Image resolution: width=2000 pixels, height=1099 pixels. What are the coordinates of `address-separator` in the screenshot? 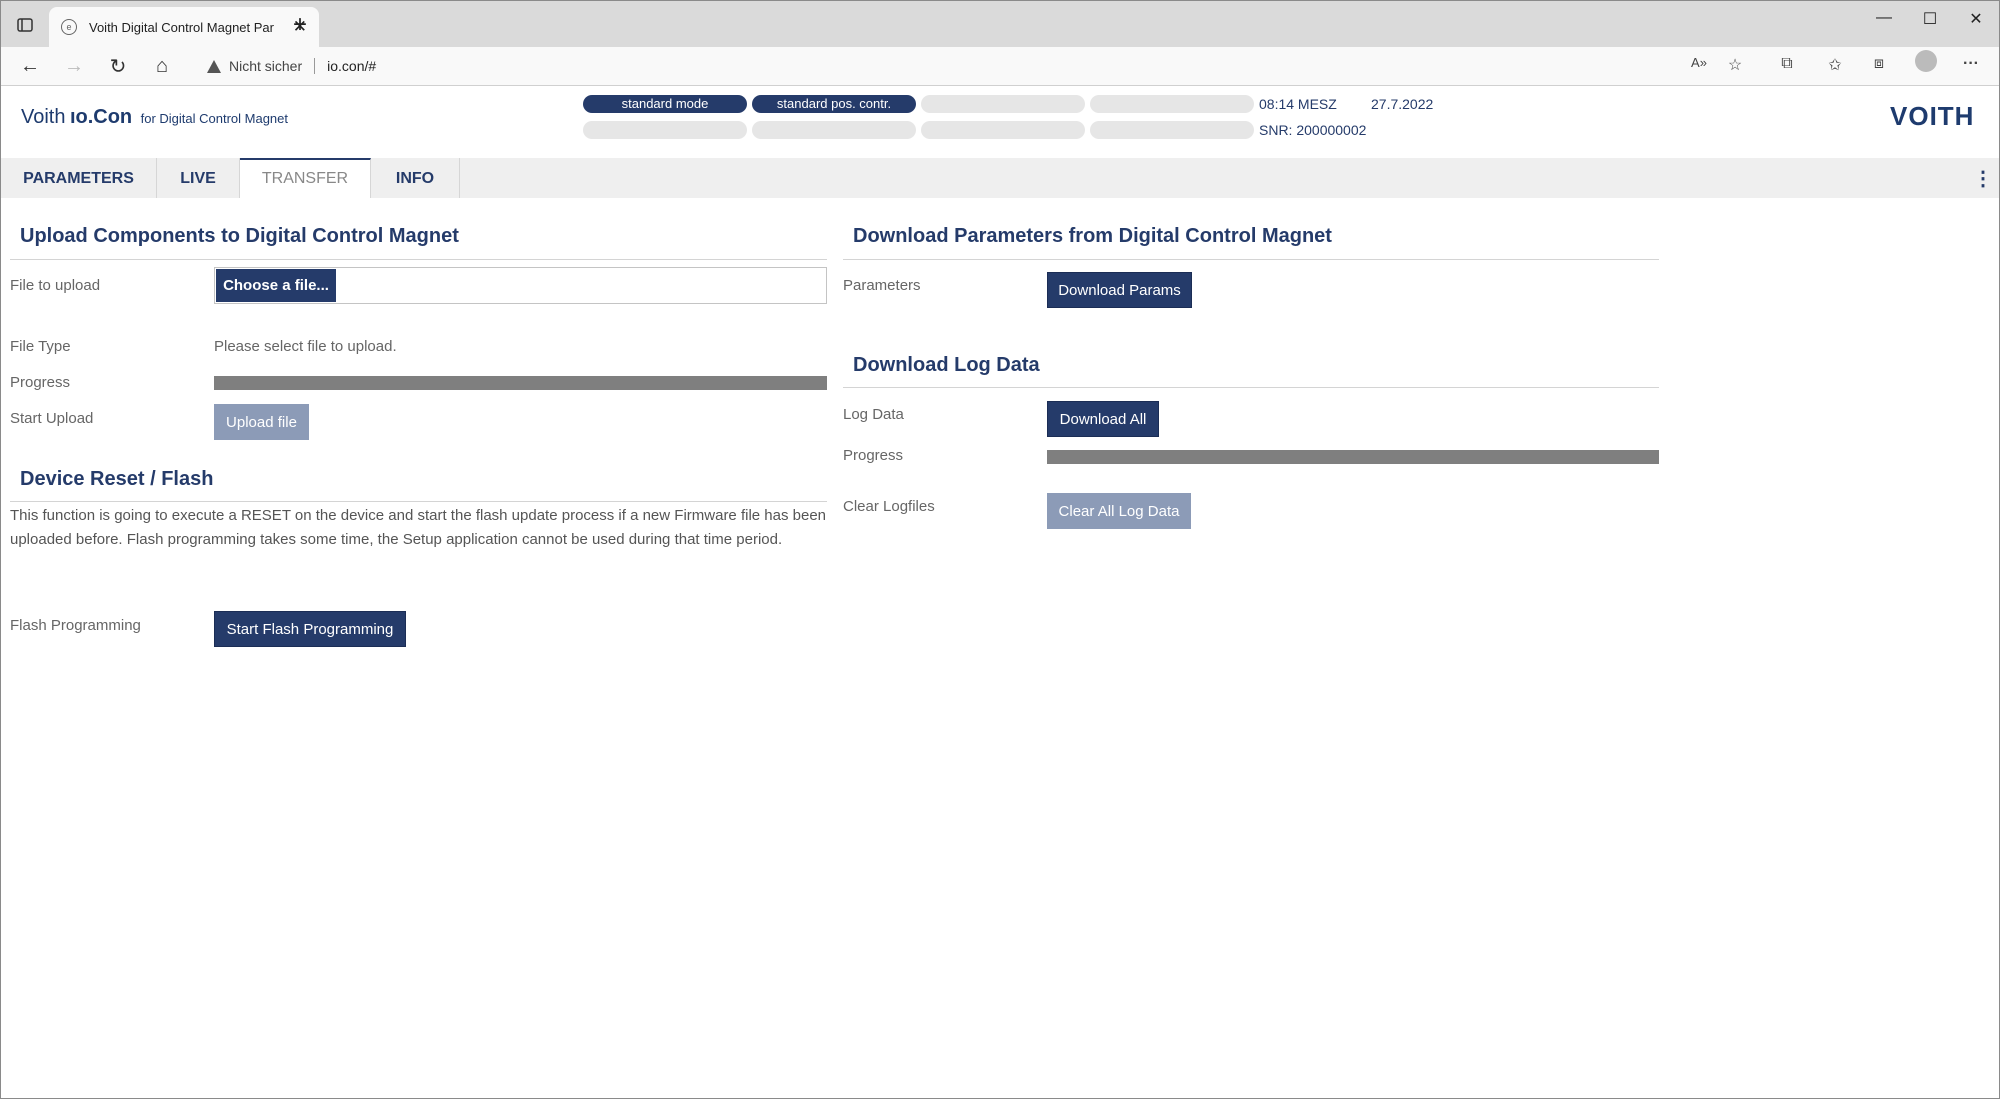 It's located at (315, 66).